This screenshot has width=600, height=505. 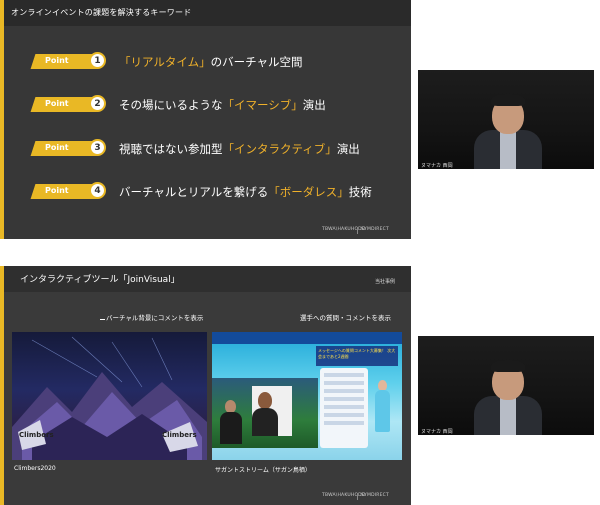 What do you see at coordinates (97, 190) in the screenshot?
I see `point-number-badge: 4` at bounding box center [97, 190].